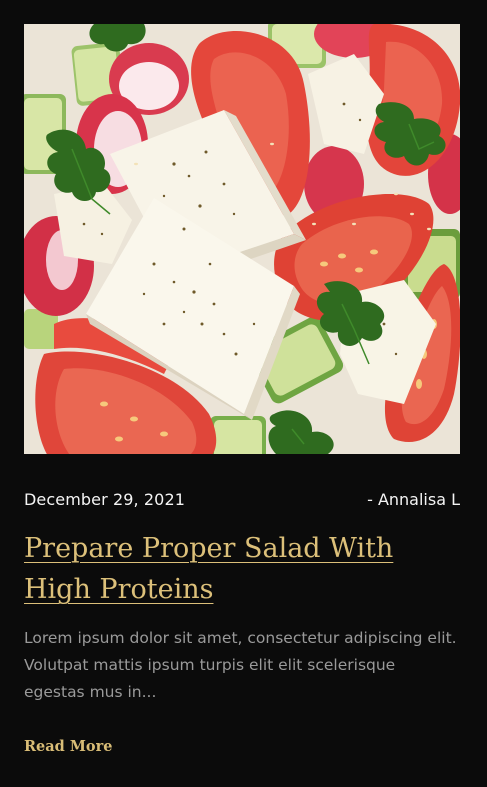 The width and height of the screenshot is (487, 787). Describe the element at coordinates (242, 500) in the screenshot. I see `post-meta: December 29, 2021 - Annalisa L` at that location.